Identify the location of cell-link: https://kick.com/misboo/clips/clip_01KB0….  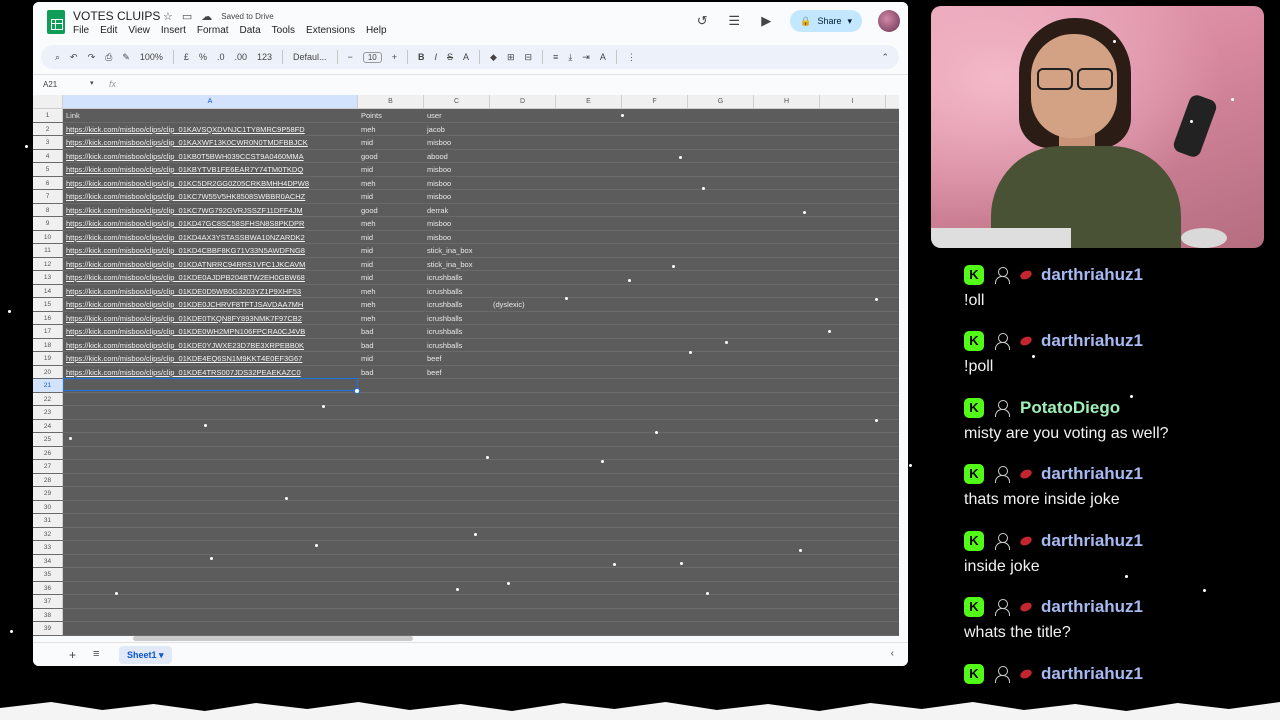
(210, 156).